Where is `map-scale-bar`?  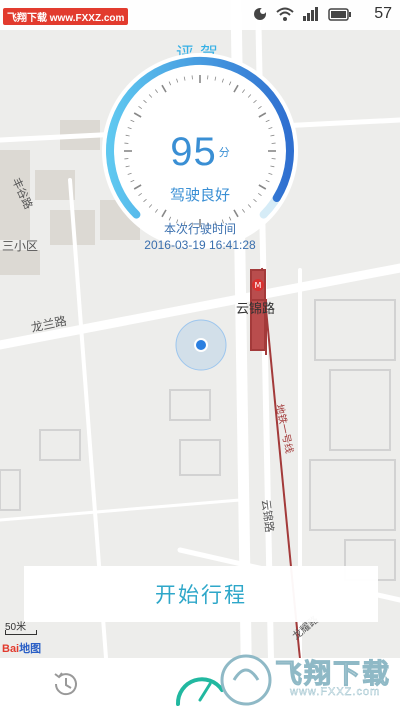 map-scale-bar is located at coordinates (21, 632).